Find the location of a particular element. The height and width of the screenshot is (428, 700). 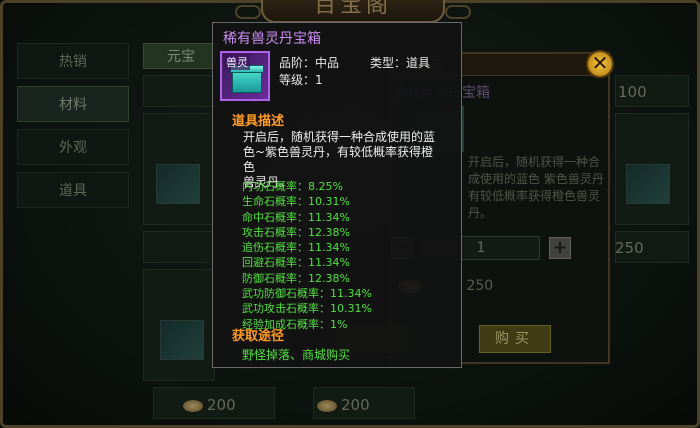

rate-item: 武功攻击石概率：10.31% is located at coordinates (307, 309).